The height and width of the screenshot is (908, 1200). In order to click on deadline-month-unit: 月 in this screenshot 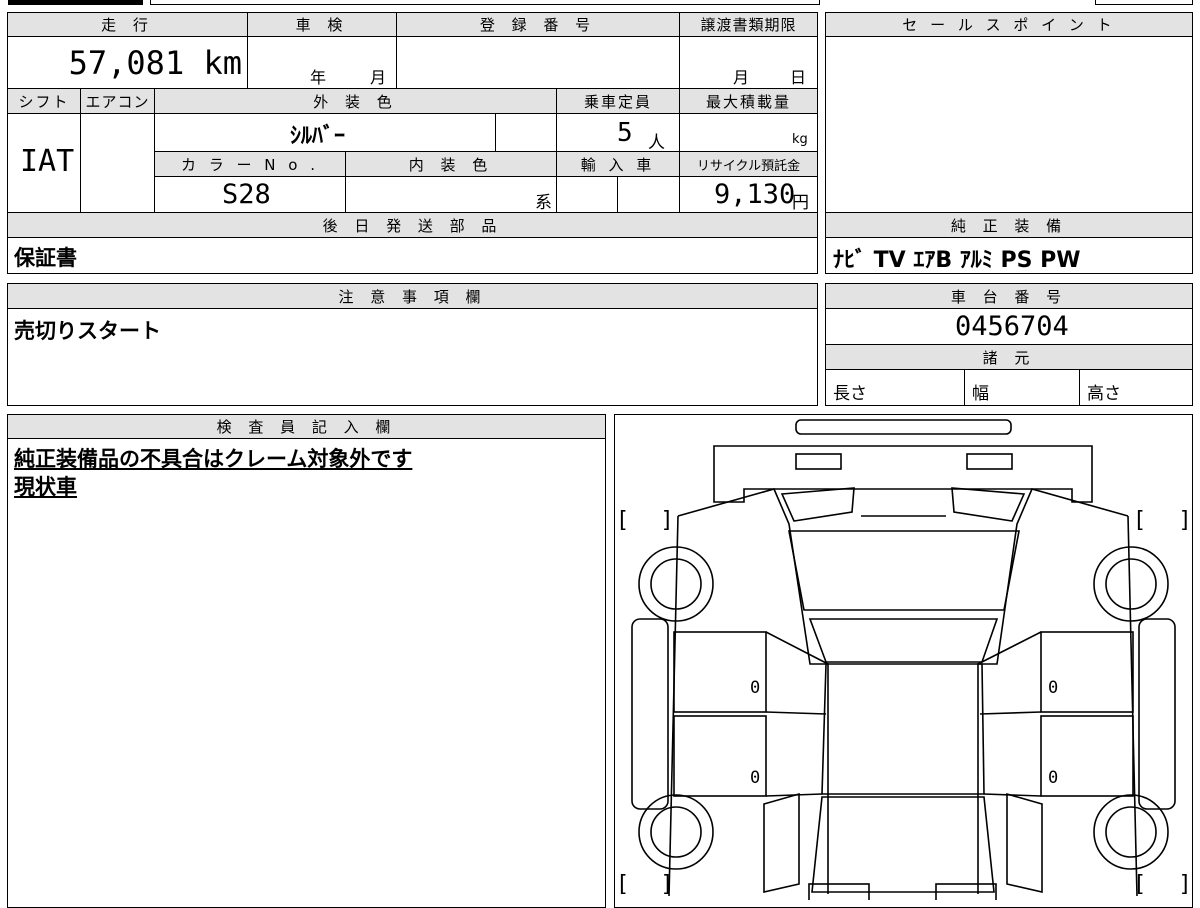, I will do `click(741, 77)`.